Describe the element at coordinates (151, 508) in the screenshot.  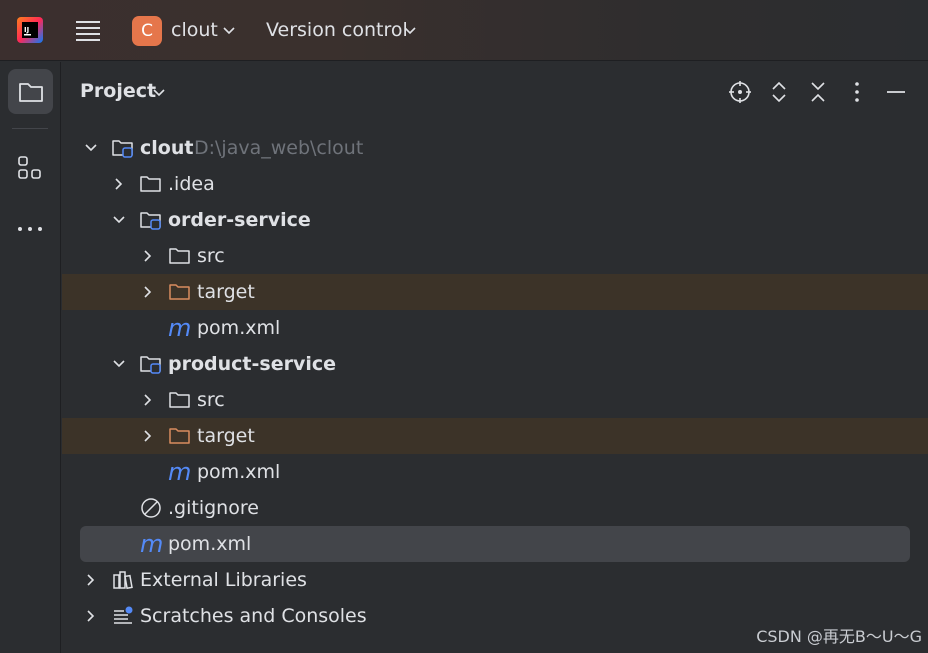
I see `ignore-file-icon` at that location.